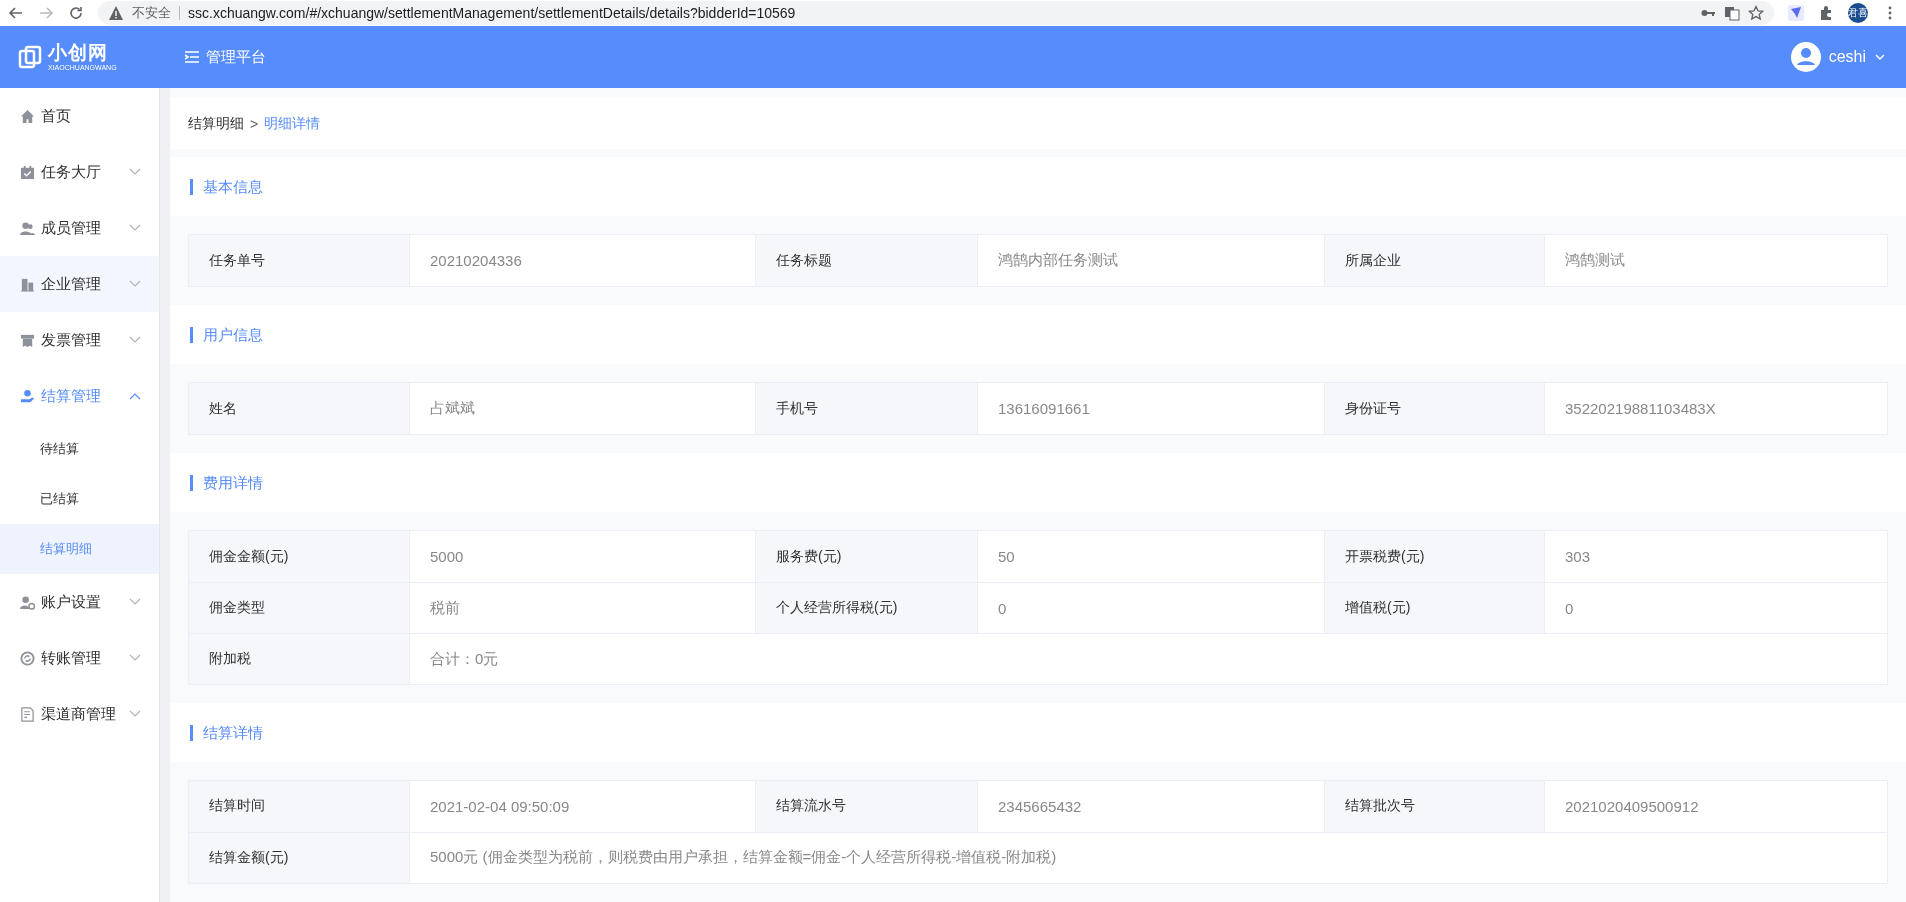 Image resolution: width=1906 pixels, height=902 pixels. Describe the element at coordinates (76, 13) in the screenshot. I see `reload-icon` at that location.